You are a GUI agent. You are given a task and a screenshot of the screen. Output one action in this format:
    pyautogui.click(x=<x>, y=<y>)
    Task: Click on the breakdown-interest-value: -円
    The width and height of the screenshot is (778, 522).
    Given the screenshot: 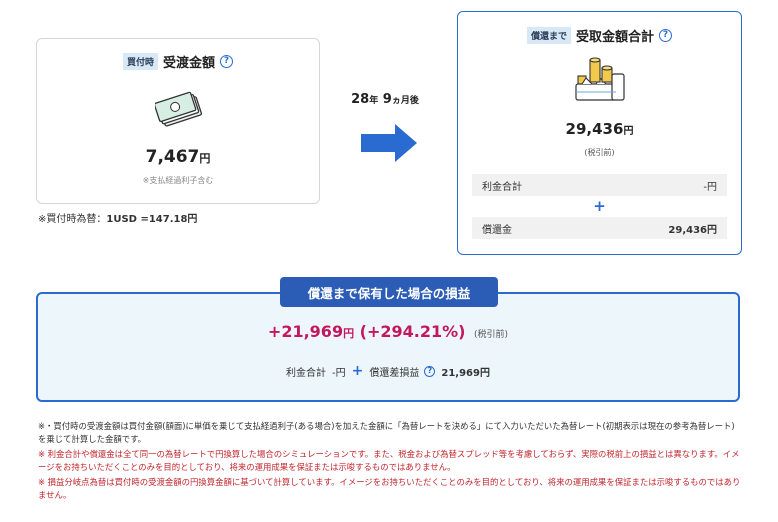 What is the action you would take?
    pyautogui.click(x=339, y=373)
    